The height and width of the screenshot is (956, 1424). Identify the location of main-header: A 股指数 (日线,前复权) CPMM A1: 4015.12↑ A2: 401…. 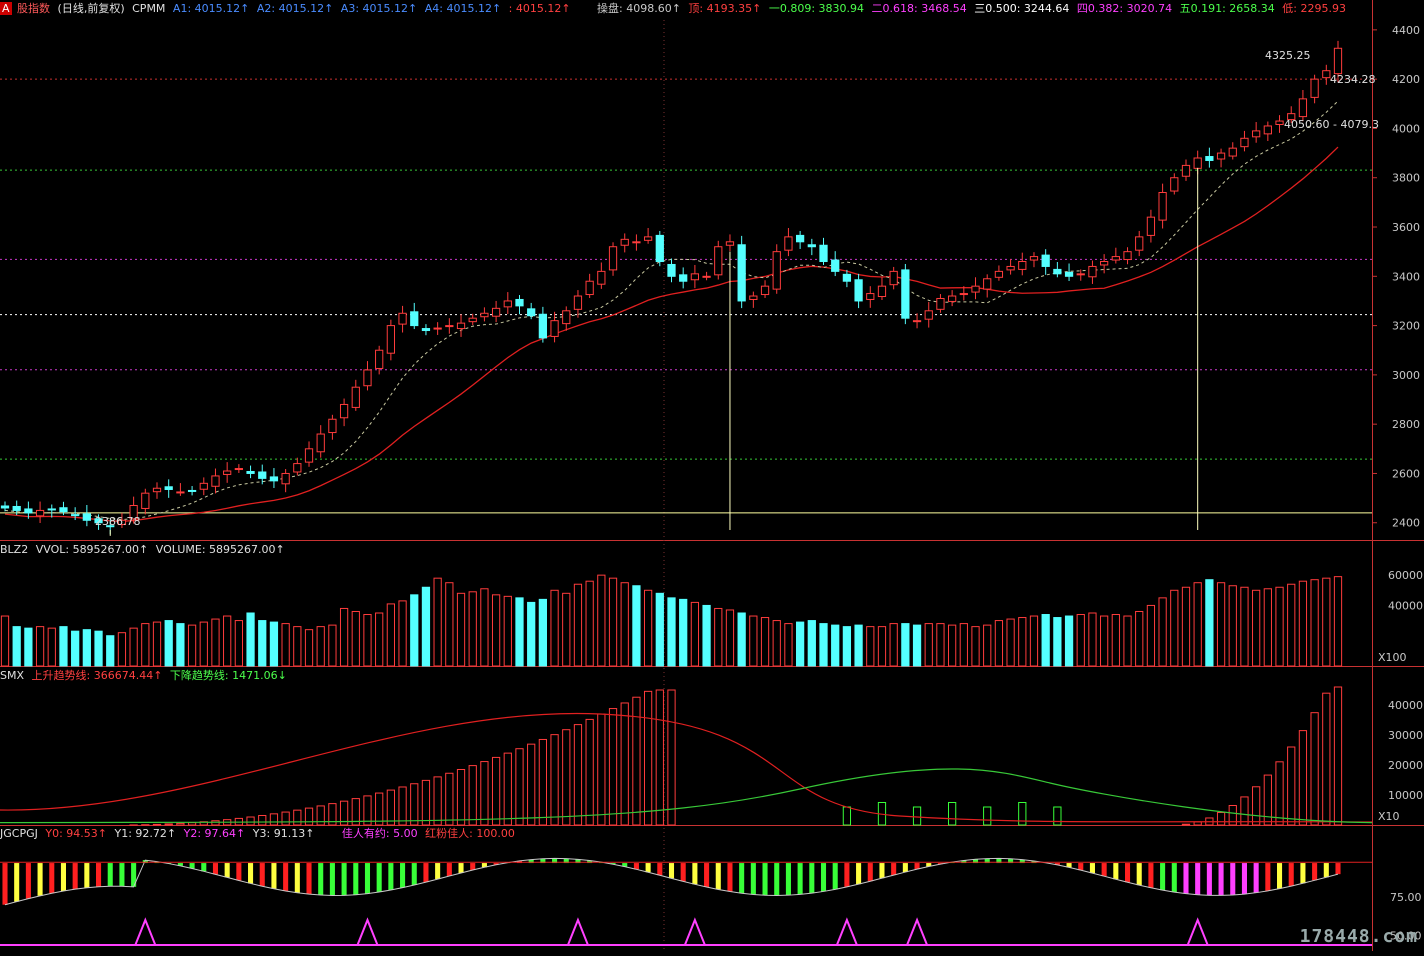
(287, 9).